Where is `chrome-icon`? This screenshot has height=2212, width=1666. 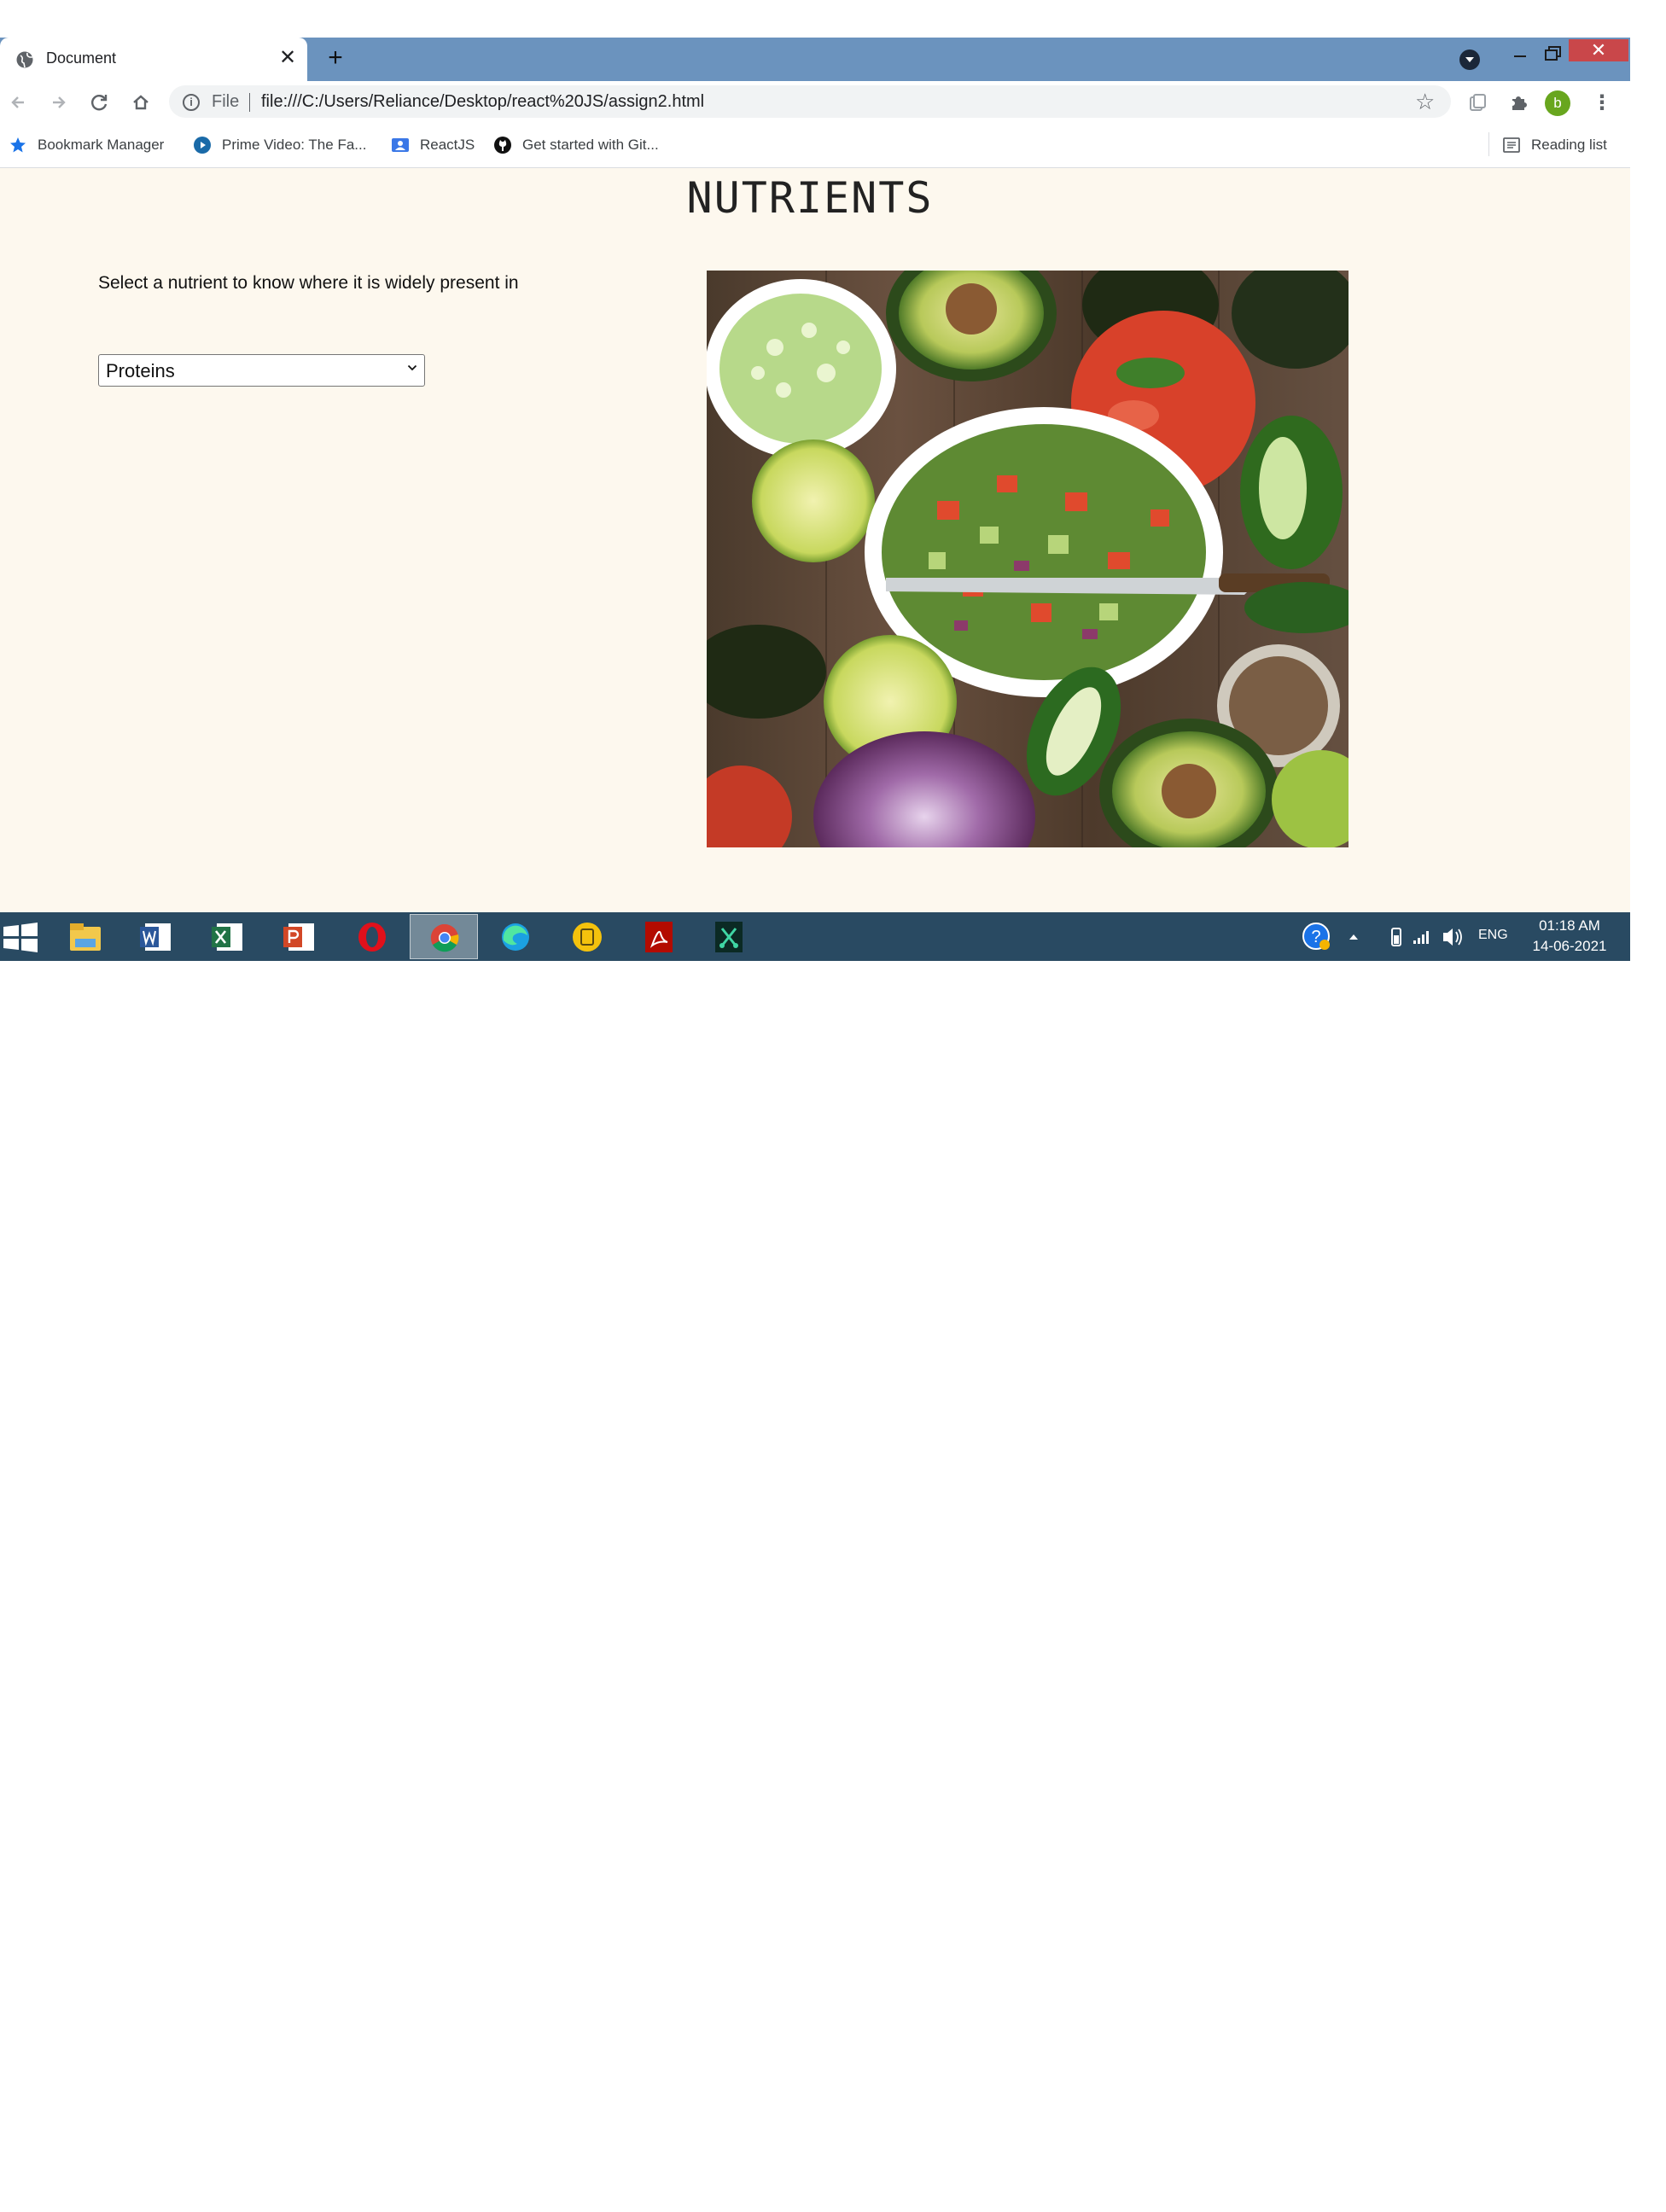 chrome-icon is located at coordinates (444, 937).